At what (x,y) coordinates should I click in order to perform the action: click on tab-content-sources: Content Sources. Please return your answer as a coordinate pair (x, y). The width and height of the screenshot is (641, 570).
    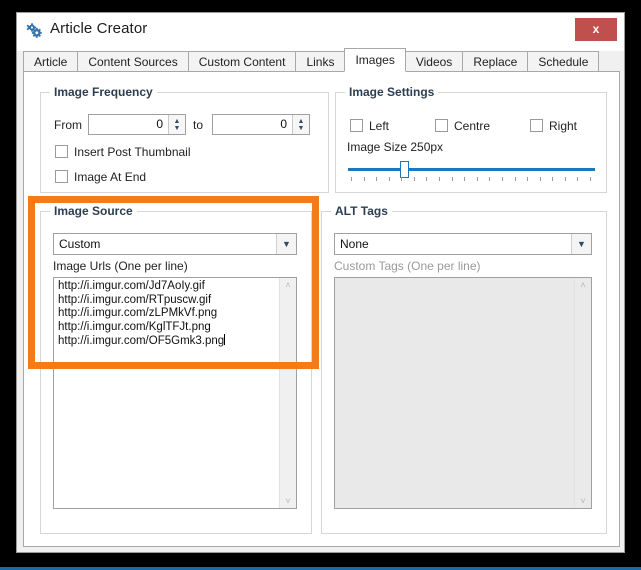
    Looking at the image, I should click on (133, 61).